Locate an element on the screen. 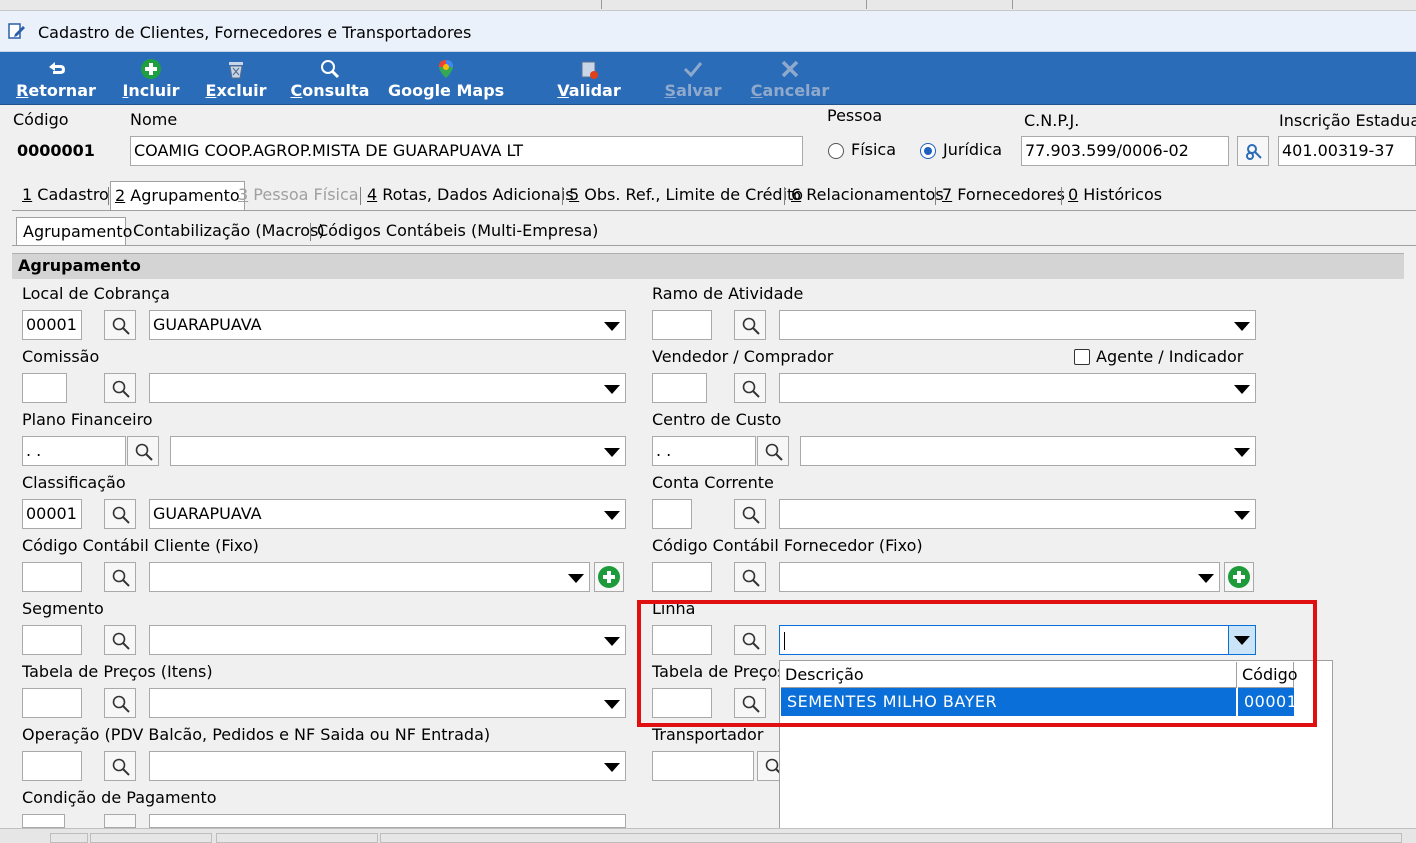  condicao-pagamento-label: Condição de Pagamento is located at coordinates (119, 797).